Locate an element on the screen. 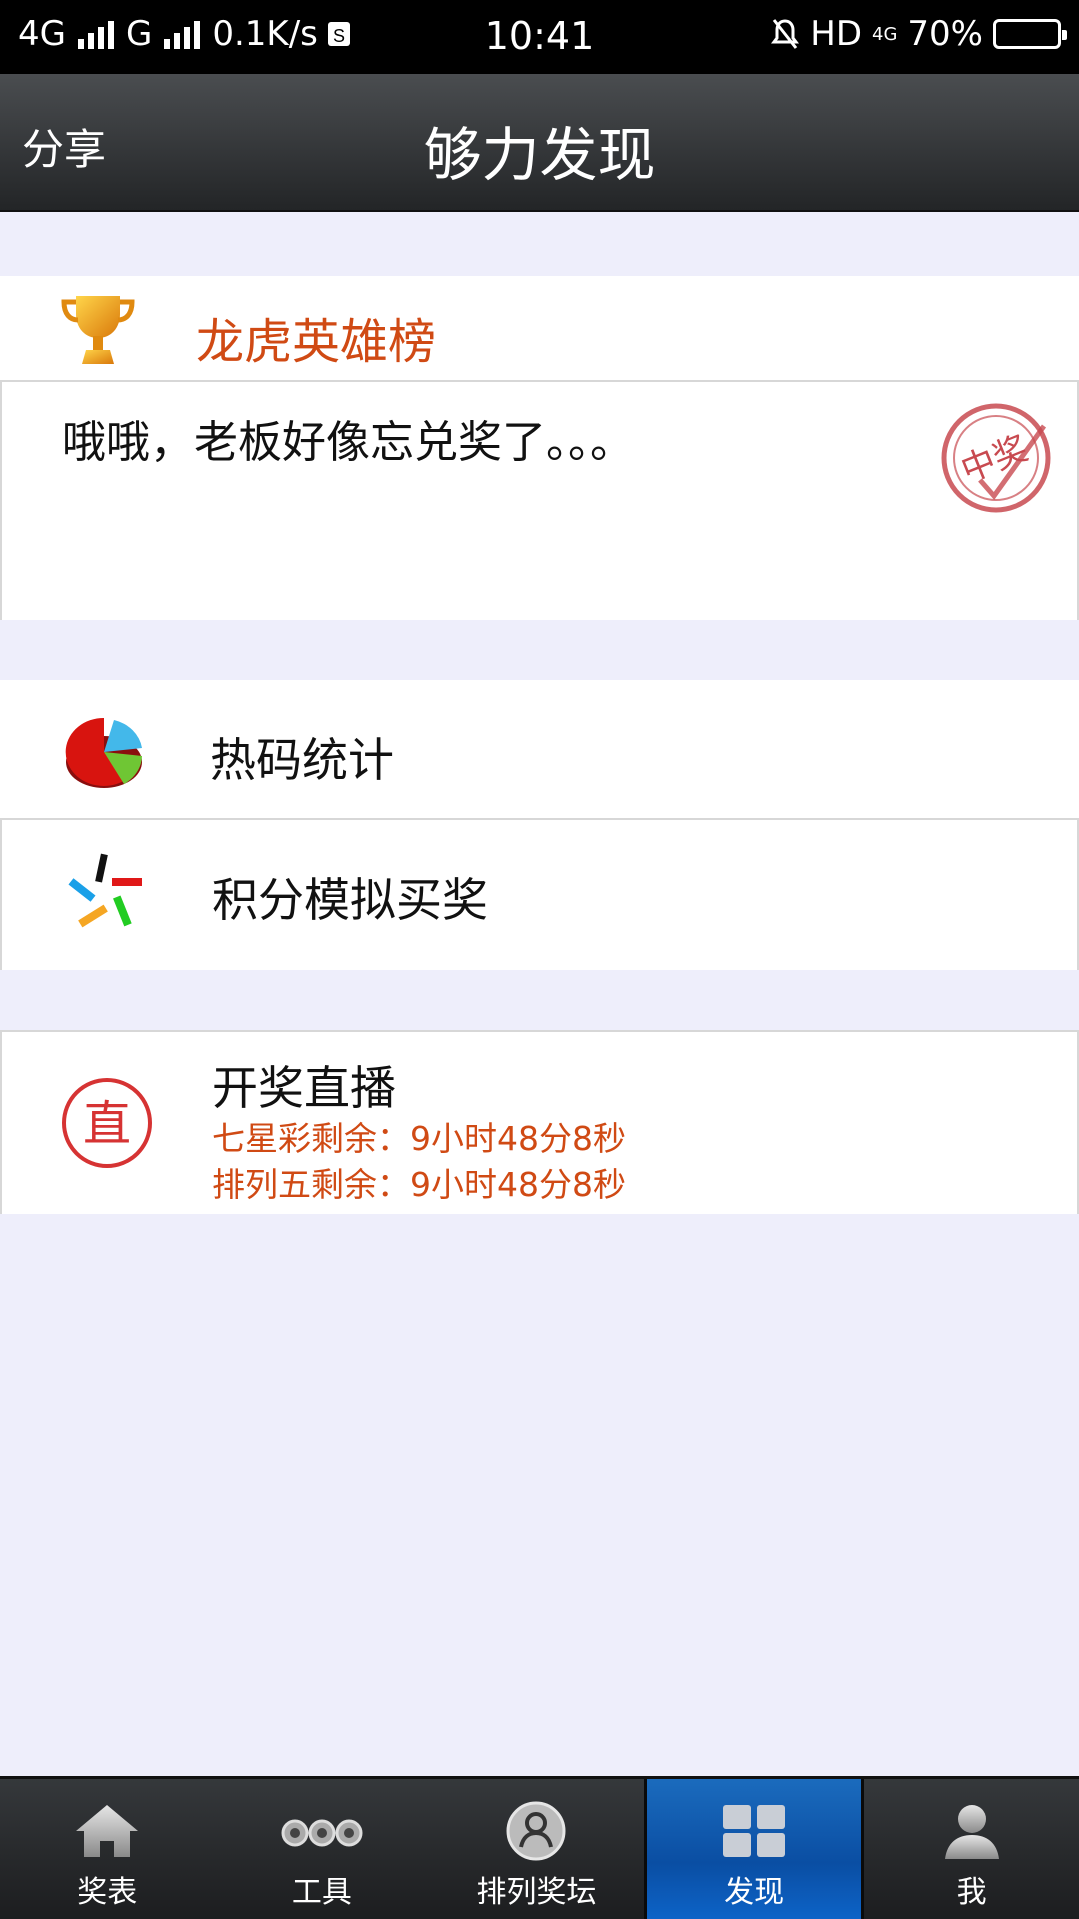 This screenshot has width=1079, height=1919. hot-number-stats-item: 热码统计 is located at coordinates (539, 750).